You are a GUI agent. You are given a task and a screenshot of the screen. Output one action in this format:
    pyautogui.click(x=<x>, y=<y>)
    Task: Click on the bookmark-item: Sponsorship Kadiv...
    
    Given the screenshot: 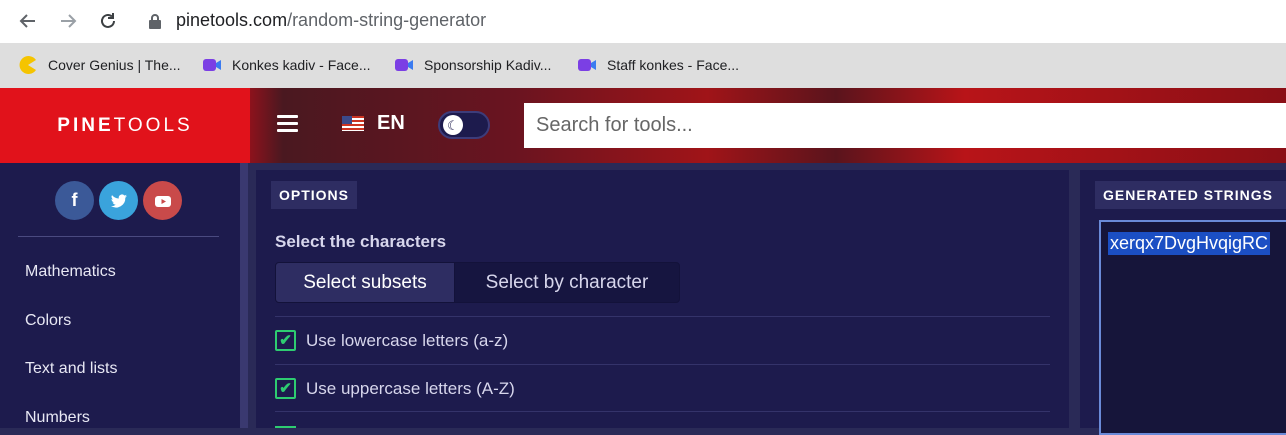 What is the action you would take?
    pyautogui.click(x=472, y=65)
    